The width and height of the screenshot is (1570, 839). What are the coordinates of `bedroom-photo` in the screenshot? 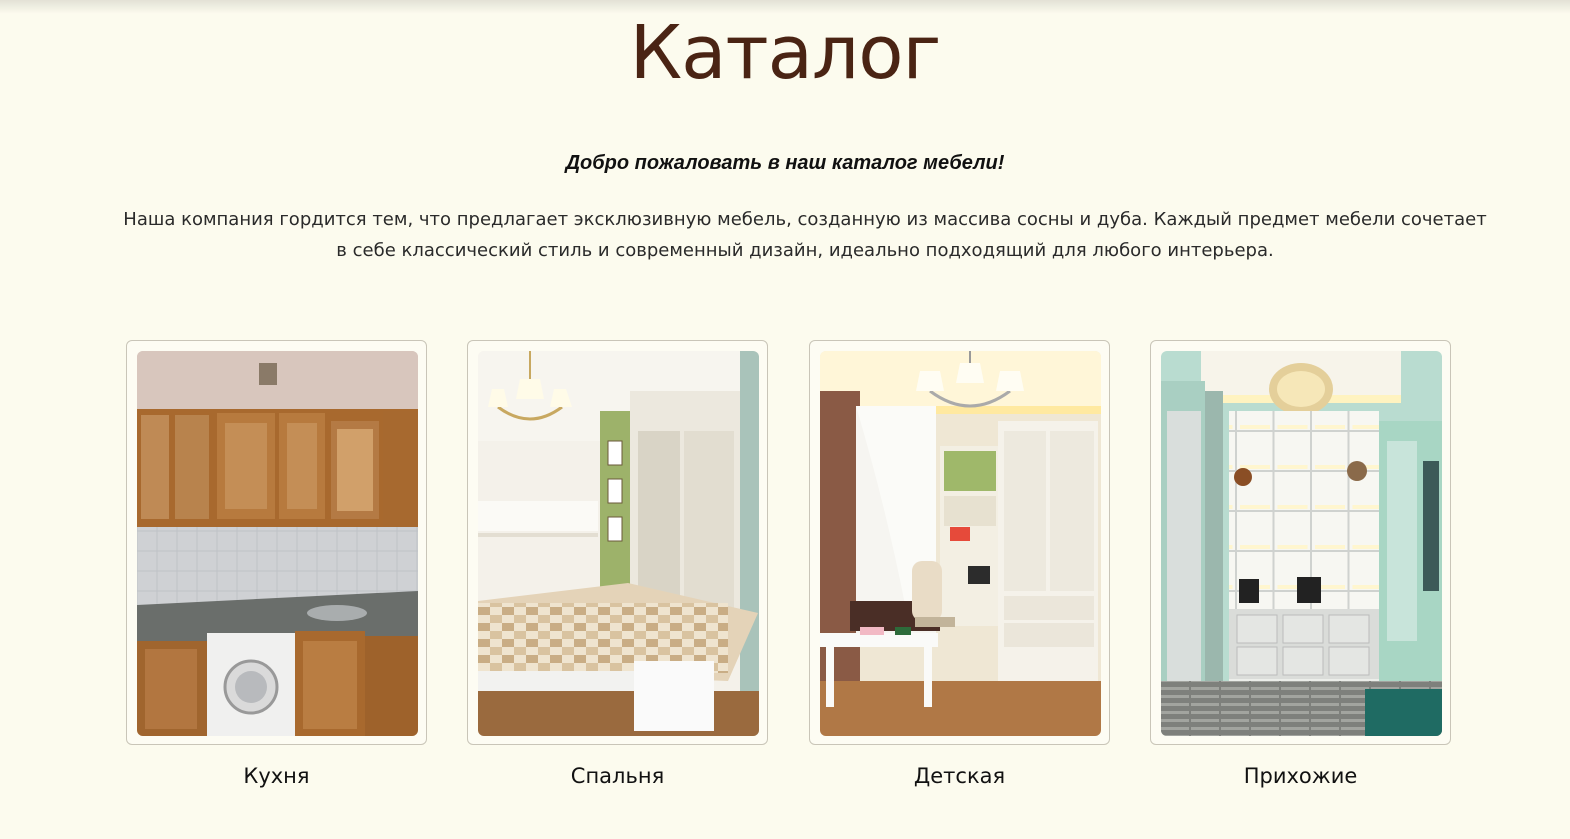 It's located at (618, 543).